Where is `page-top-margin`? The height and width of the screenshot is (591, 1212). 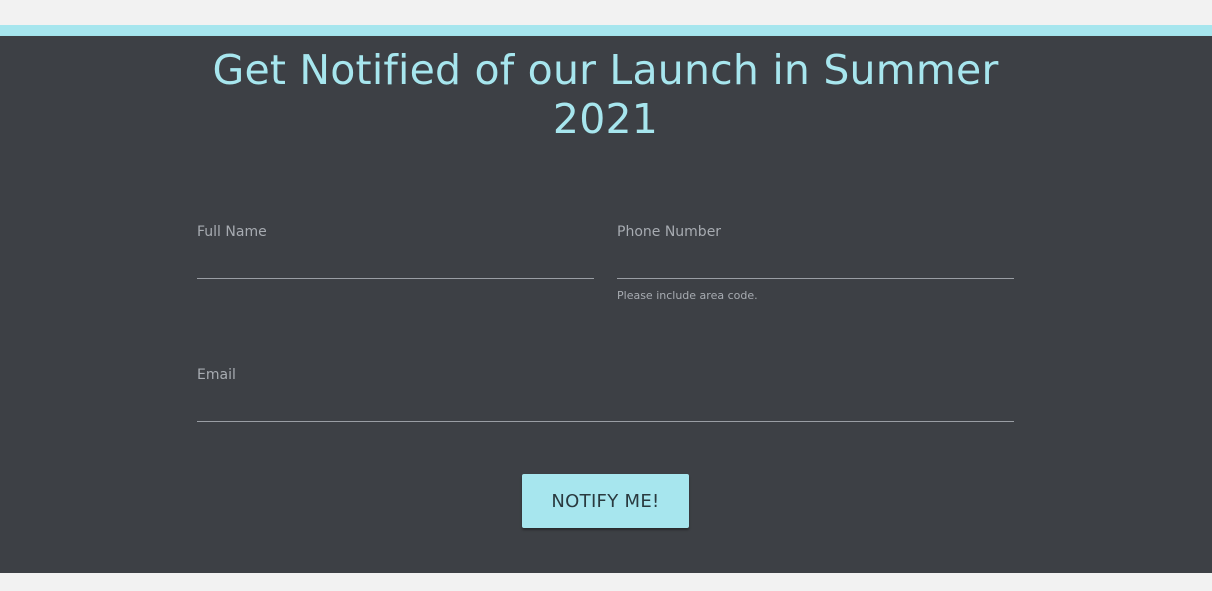
page-top-margin is located at coordinates (606, 12).